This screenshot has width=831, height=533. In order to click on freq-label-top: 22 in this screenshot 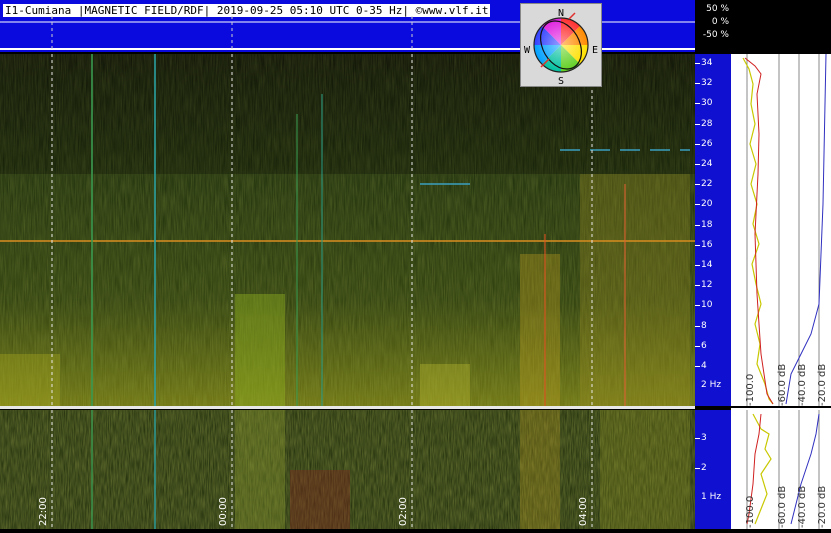, I will do `click(707, 184)`.